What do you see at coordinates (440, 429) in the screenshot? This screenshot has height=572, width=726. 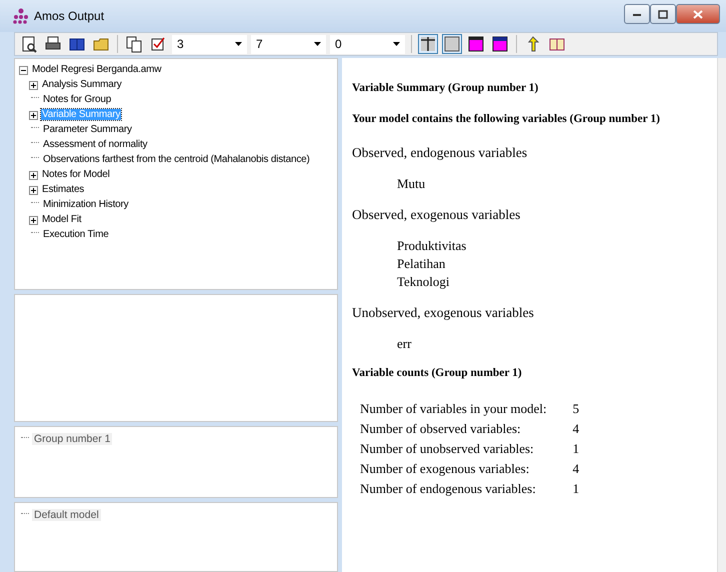 I see `count-label: Number of observed variables:` at bounding box center [440, 429].